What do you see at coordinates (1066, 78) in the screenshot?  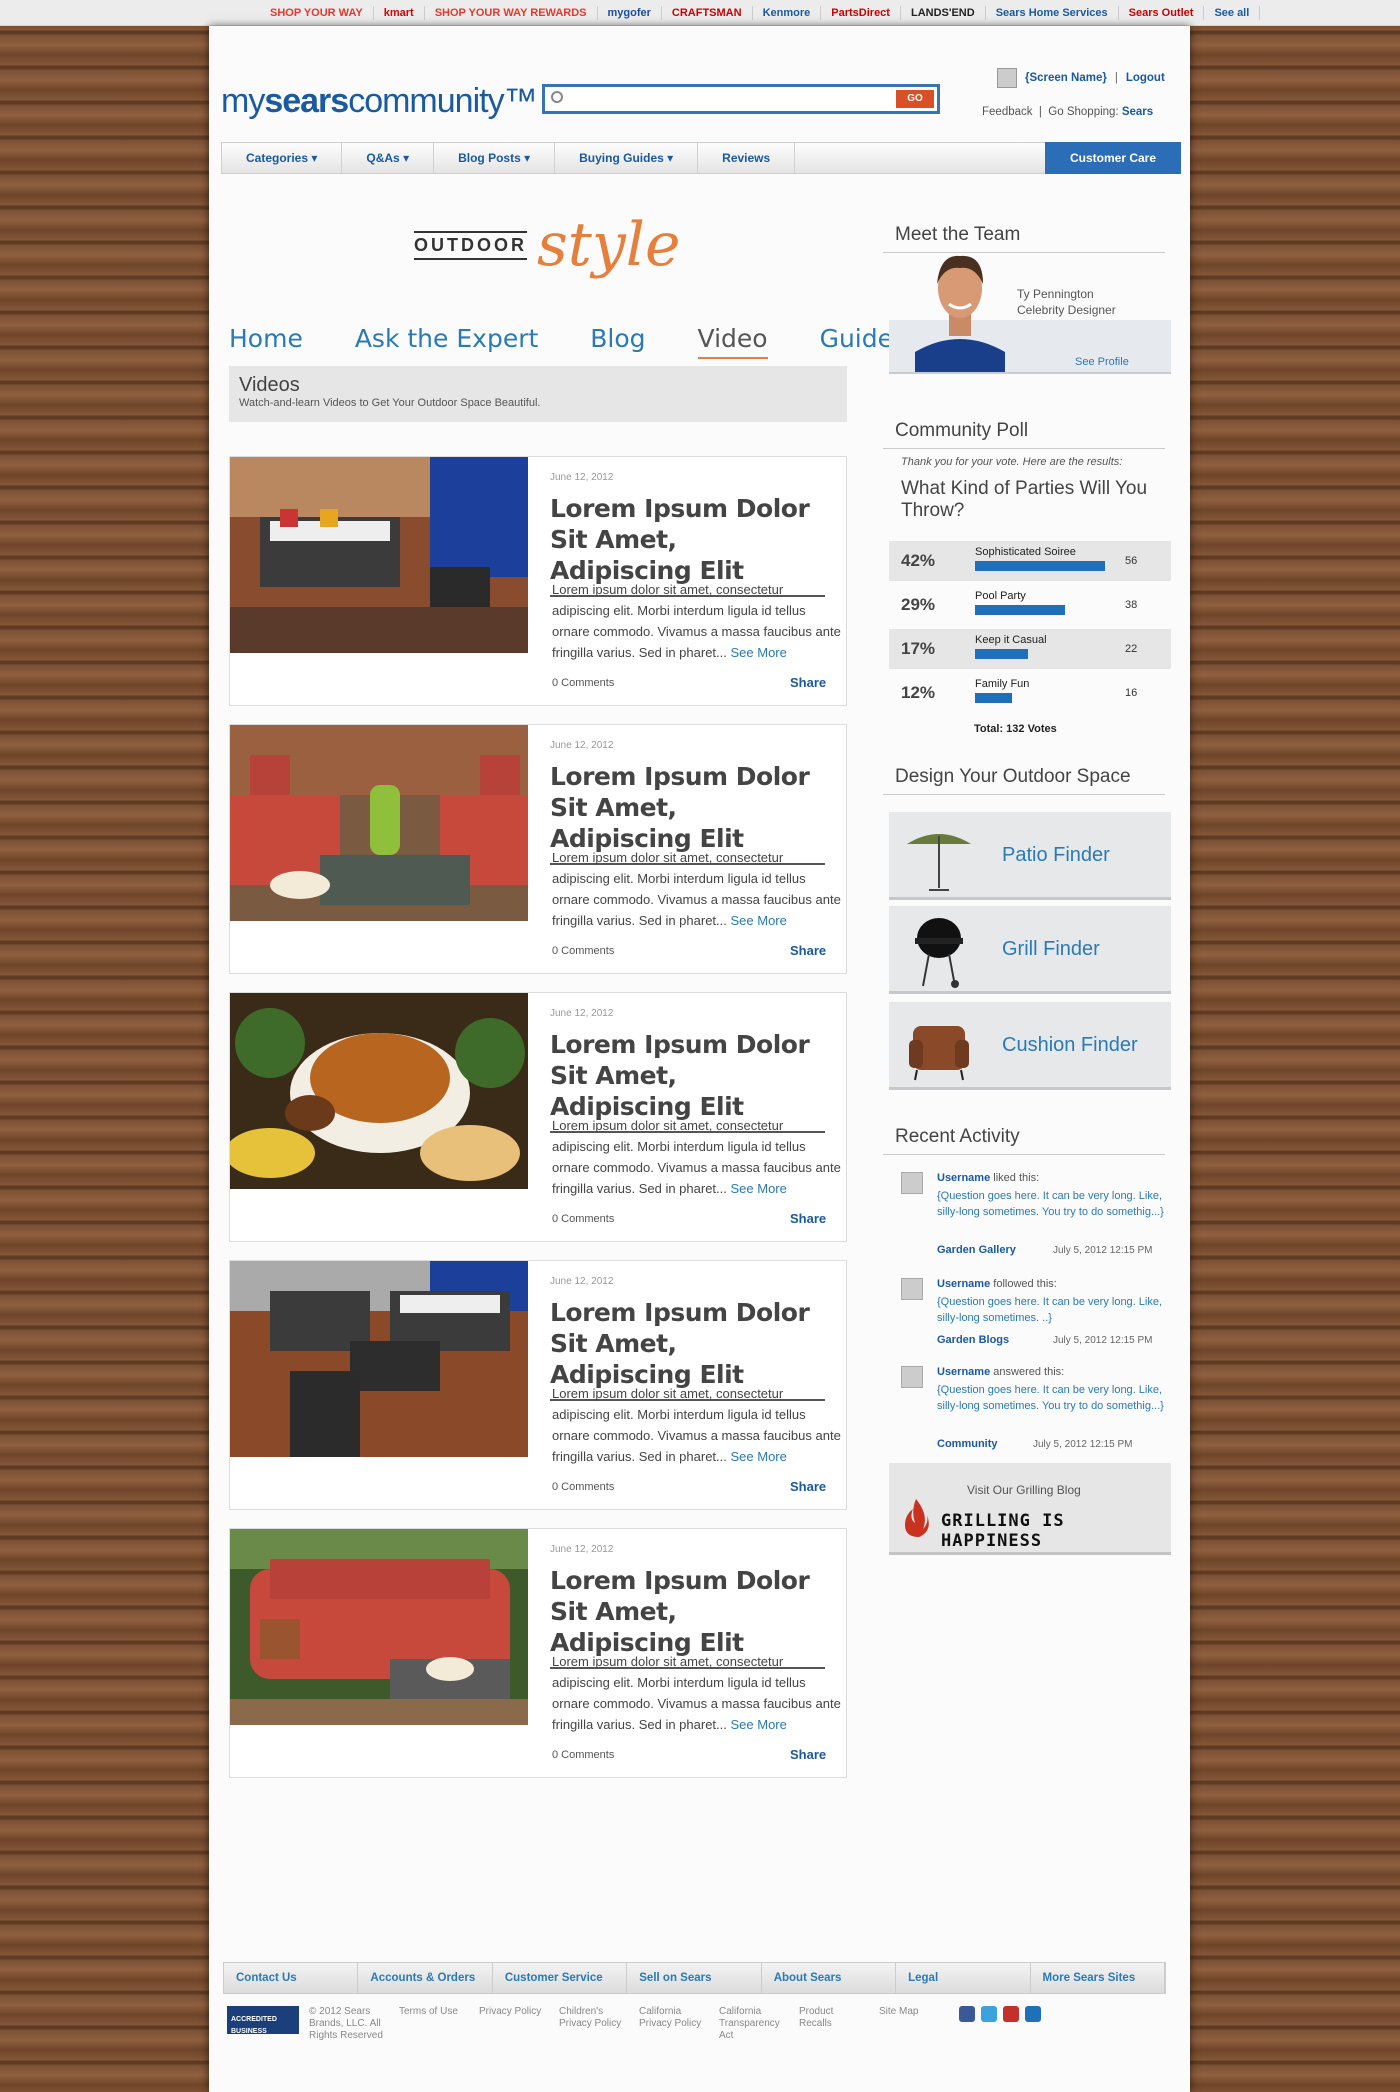 I see `screen-name-link: {Screen Name}` at bounding box center [1066, 78].